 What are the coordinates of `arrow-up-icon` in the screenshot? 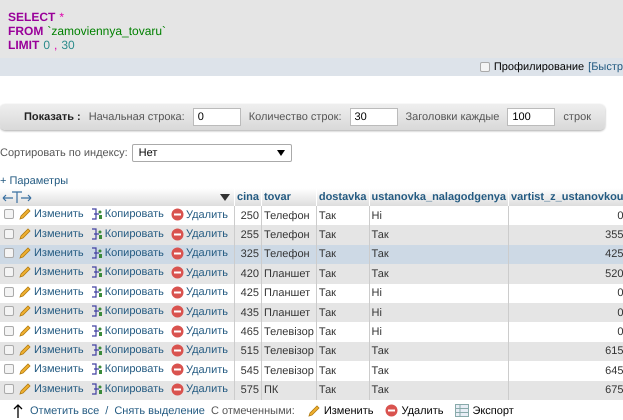 It's located at (18, 411).